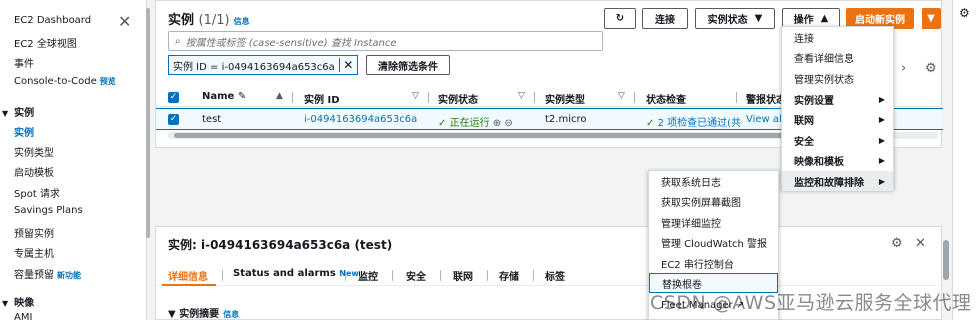 The width and height of the screenshot is (977, 320). What do you see at coordinates (837, 140) in the screenshot?
I see `menu-item-security: 安全 ▶` at bounding box center [837, 140].